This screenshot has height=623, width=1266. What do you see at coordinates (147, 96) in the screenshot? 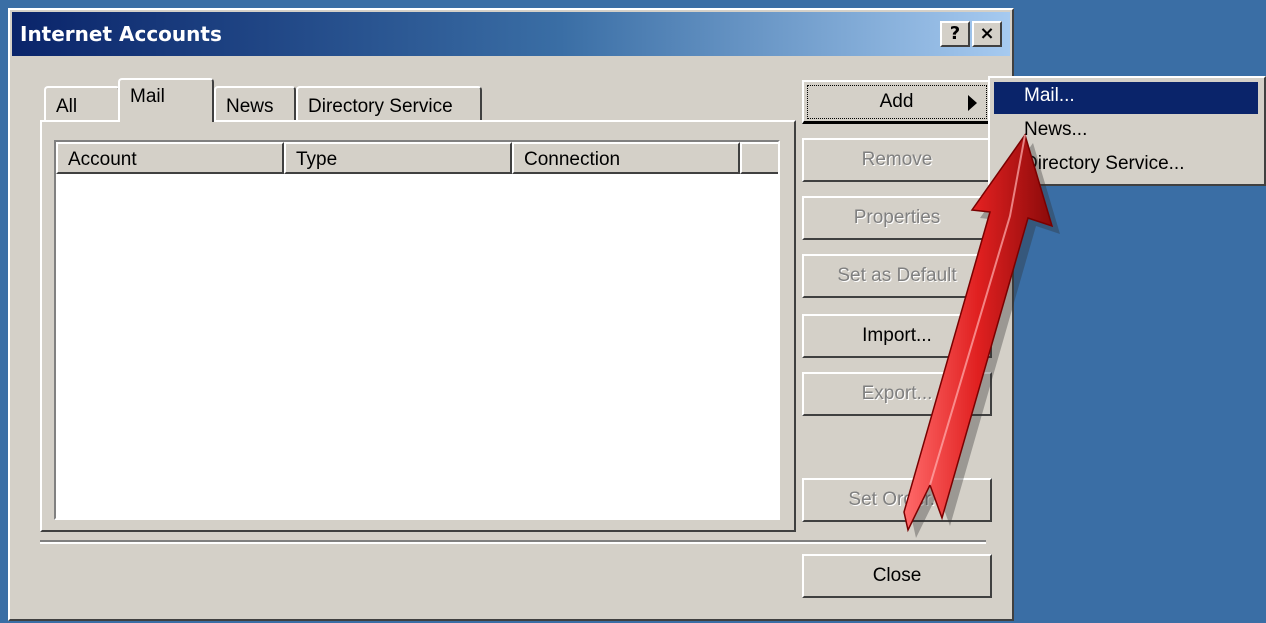
I see `tab-mail-label: Mail` at bounding box center [147, 96].